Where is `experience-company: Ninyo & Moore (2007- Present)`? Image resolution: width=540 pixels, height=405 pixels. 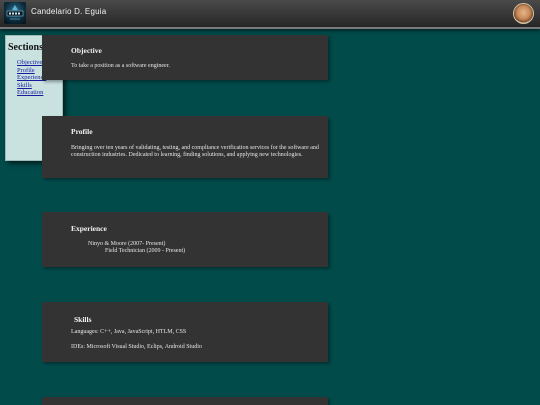 experience-company: Ninyo & Moore (2007- Present) is located at coordinates (127, 244).